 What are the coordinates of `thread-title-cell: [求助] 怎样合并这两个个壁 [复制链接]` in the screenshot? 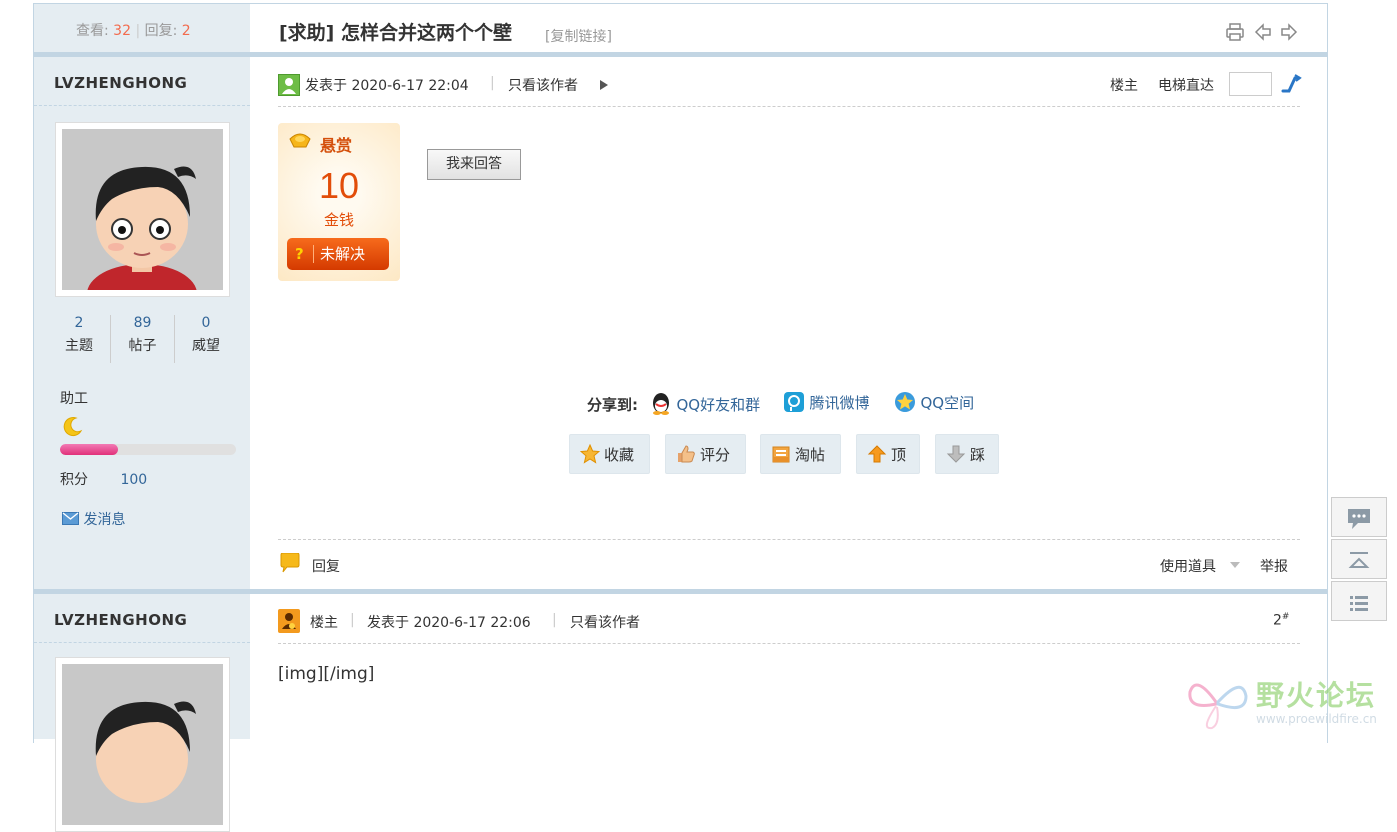 It's located at (788, 28).